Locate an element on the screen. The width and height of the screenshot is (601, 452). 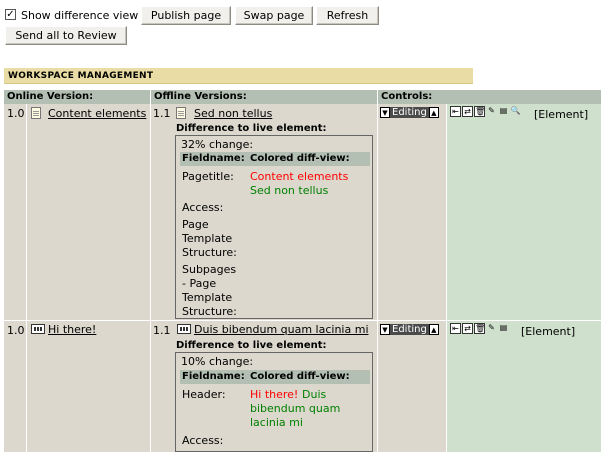
column-header-online: Online Version: is located at coordinates (77, 97).